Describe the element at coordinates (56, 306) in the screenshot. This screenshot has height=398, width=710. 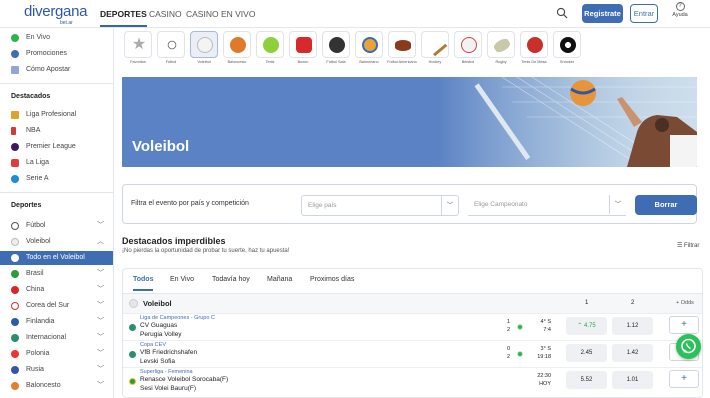
I see `sidebar-item-corea: Corea del Sur ﹀` at that location.